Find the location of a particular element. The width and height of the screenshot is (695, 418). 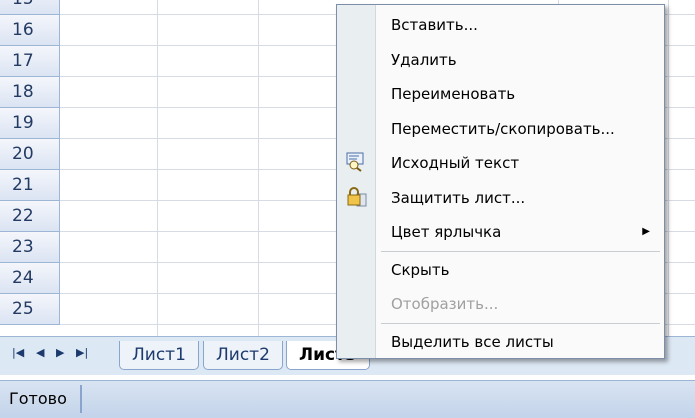

menu-item-tab-color: Цвет ярлычка ▶ is located at coordinates (519, 232).